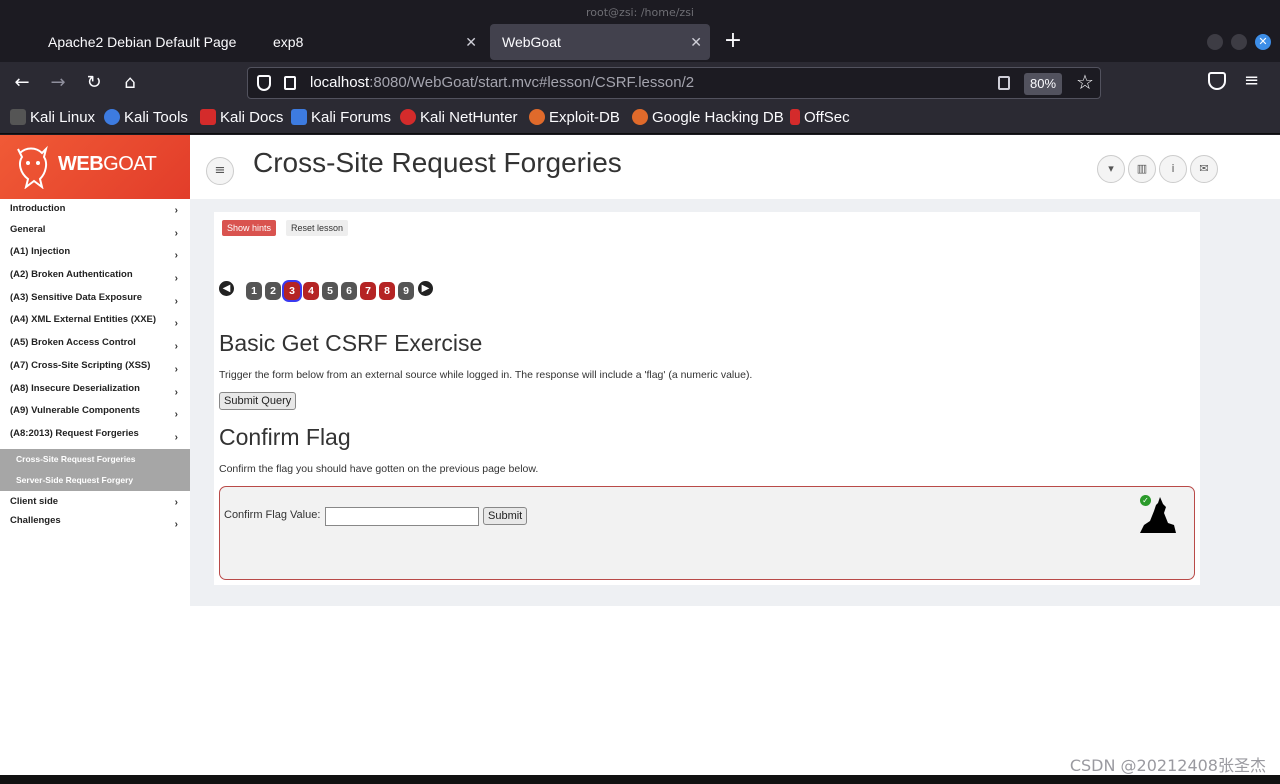 Image resolution: width=1280 pixels, height=784 pixels. Describe the element at coordinates (1043, 84) in the screenshot. I see `zoom-level: 80%` at that location.